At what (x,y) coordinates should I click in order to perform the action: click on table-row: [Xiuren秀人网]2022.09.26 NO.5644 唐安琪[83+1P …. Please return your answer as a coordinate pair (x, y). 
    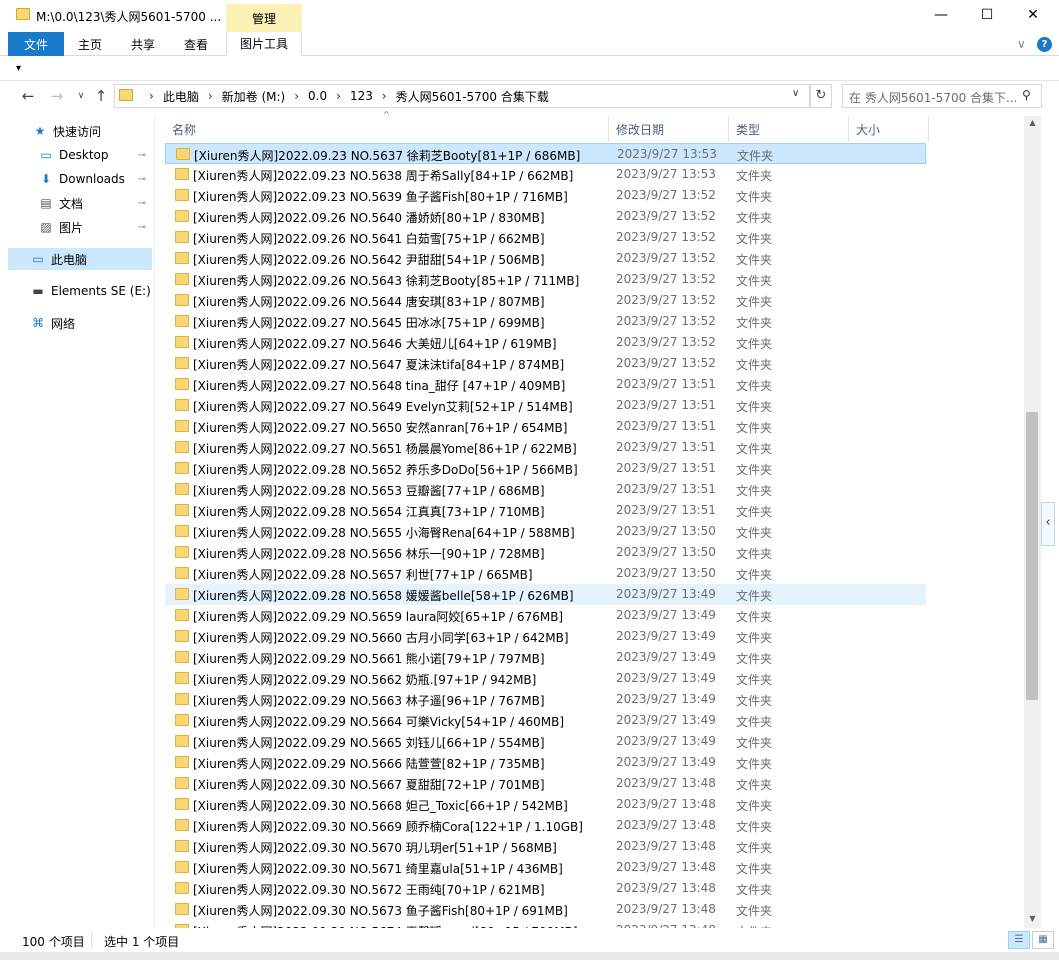
    Looking at the image, I should click on (545, 300).